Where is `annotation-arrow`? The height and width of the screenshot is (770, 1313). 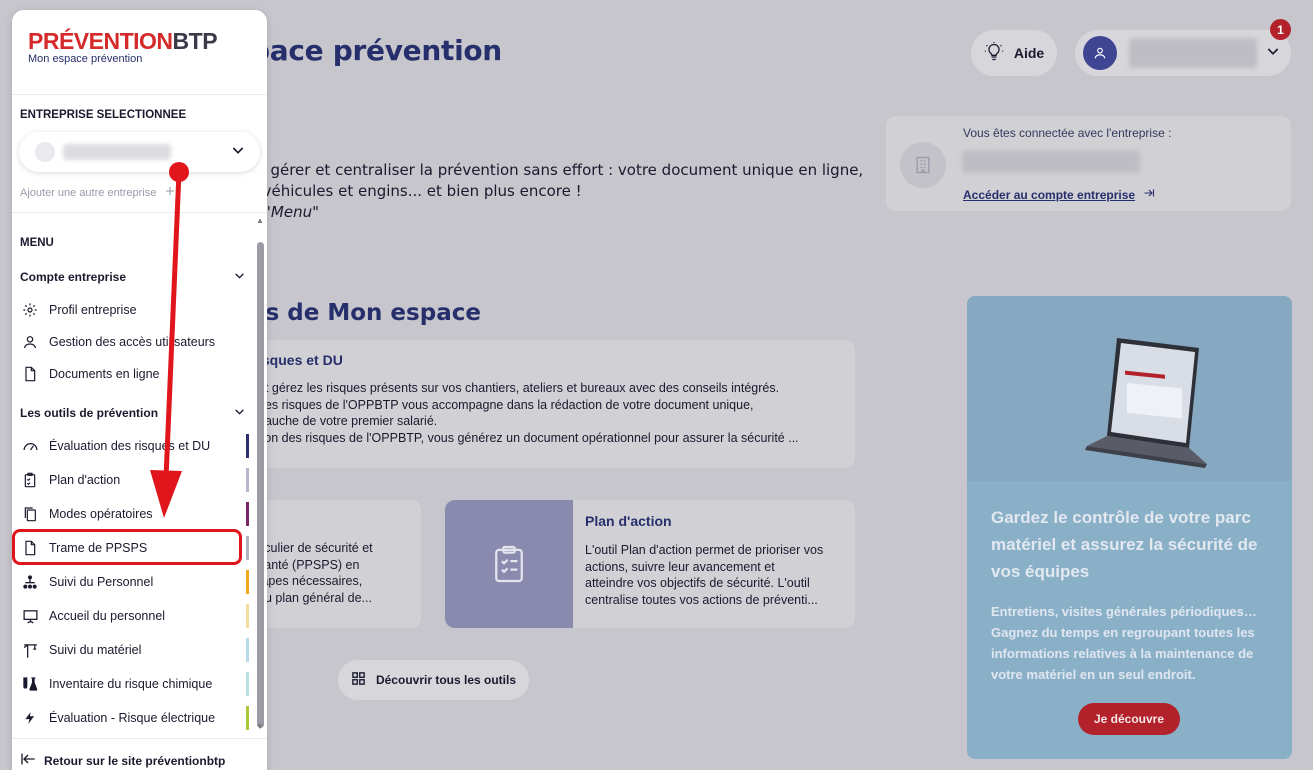 annotation-arrow is located at coordinates (169, 340).